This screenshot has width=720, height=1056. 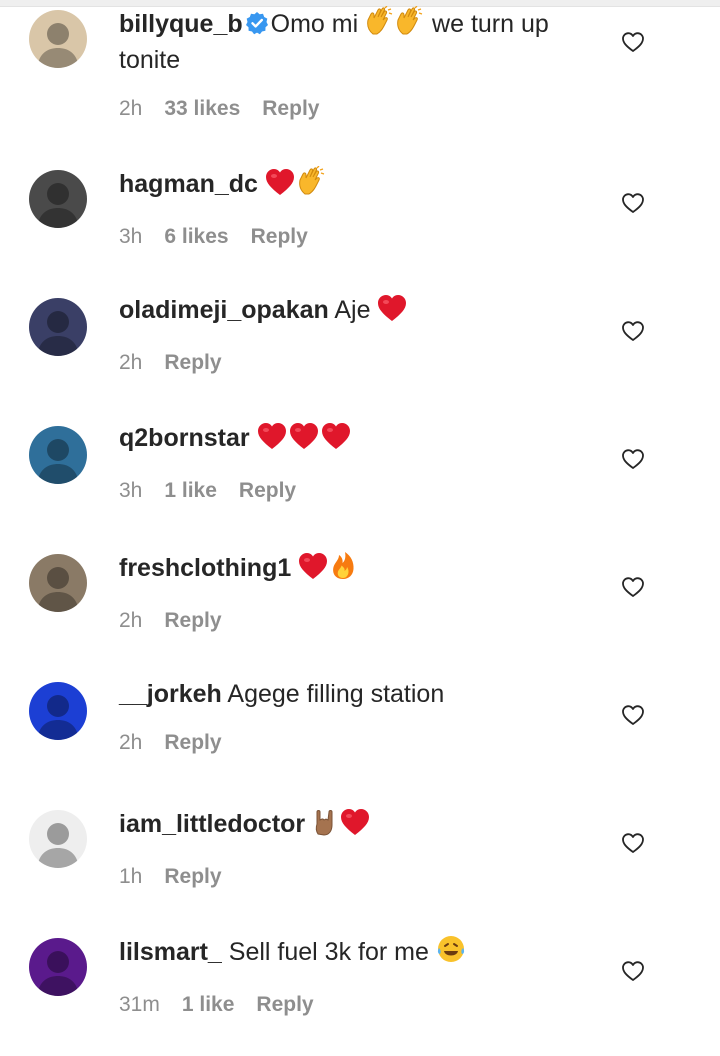 I want to click on comment-text: __jorkeh Agege filling station, so click(x=354, y=694).